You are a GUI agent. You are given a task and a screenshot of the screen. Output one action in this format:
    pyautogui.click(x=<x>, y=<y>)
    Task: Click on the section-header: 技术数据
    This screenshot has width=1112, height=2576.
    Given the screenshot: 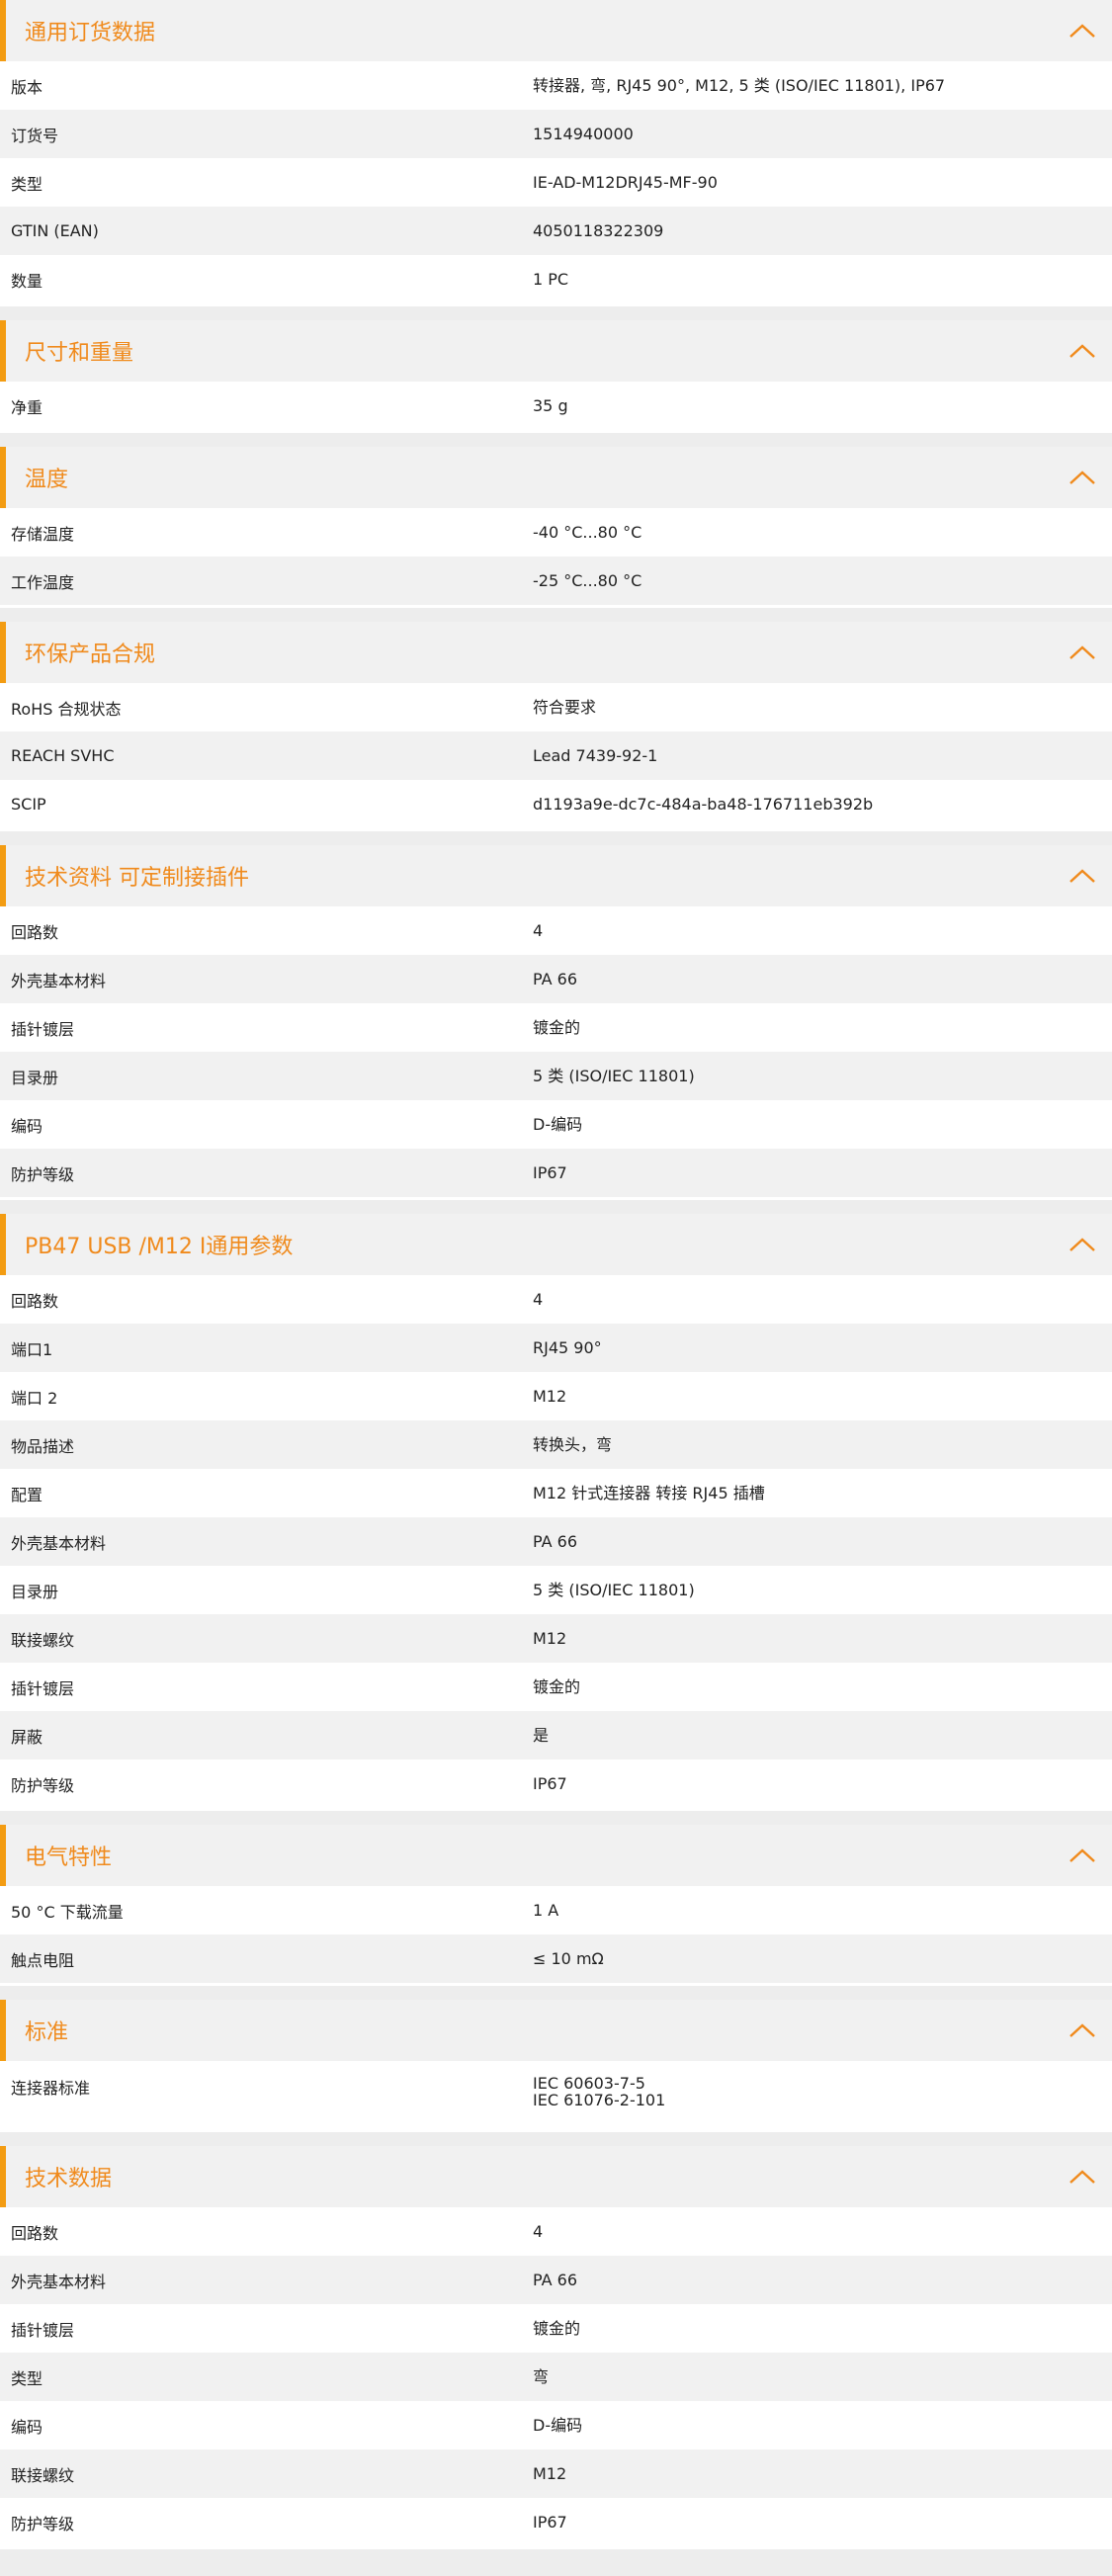 What is the action you would take?
    pyautogui.click(x=556, y=2176)
    